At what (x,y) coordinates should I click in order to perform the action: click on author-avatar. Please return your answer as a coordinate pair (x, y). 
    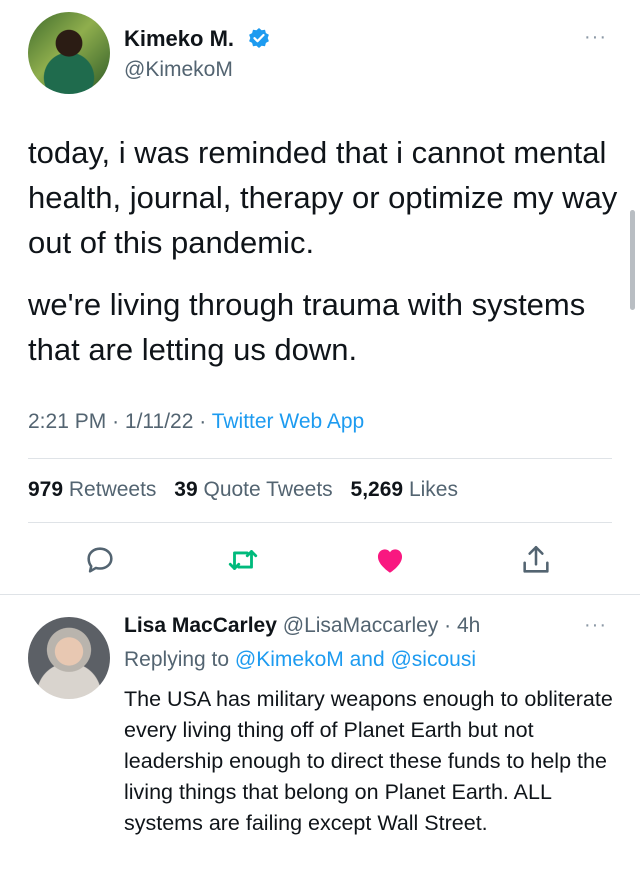
    Looking at the image, I should click on (69, 53).